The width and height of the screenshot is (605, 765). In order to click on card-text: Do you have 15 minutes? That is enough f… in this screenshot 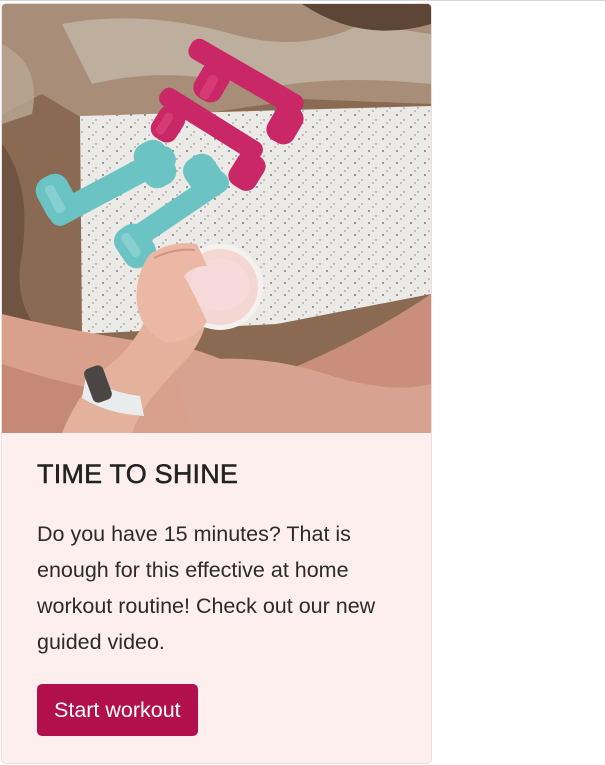, I will do `click(206, 588)`.